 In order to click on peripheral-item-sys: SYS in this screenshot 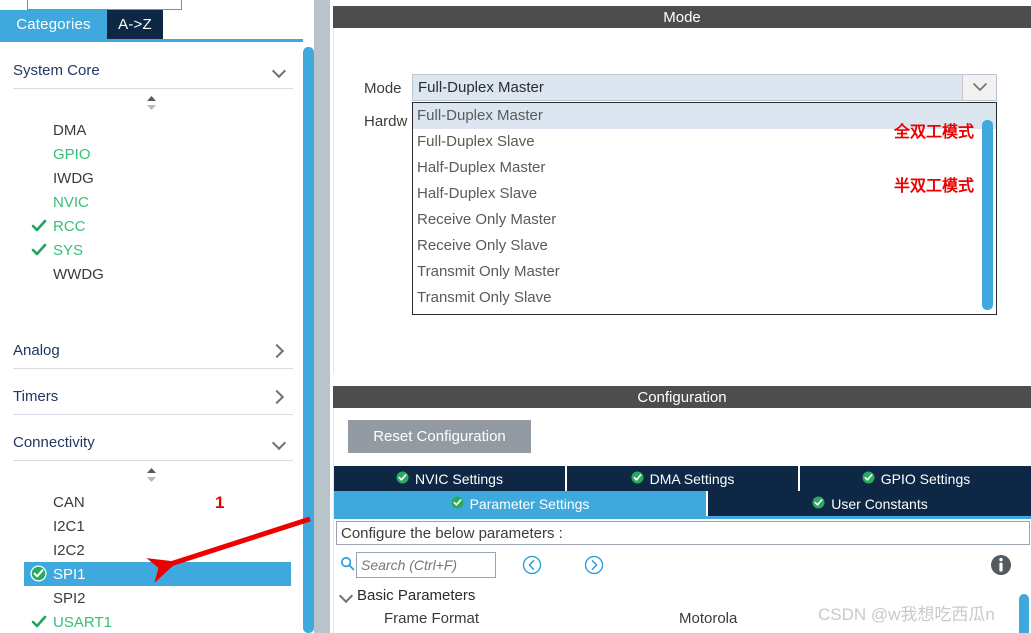, I will do `click(152, 250)`.